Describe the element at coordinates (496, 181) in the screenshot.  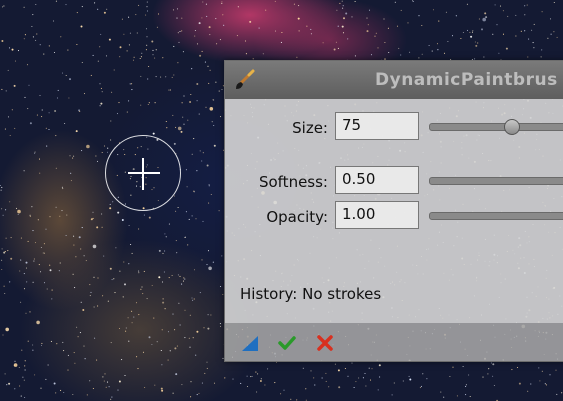
I see `softness-slider` at that location.